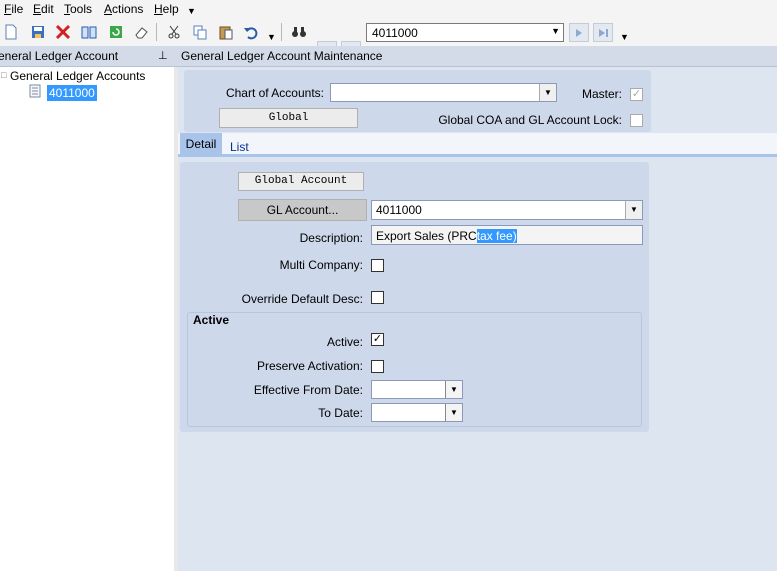 This screenshot has width=777, height=571. I want to click on active-checkbox: ✓, so click(377, 339).